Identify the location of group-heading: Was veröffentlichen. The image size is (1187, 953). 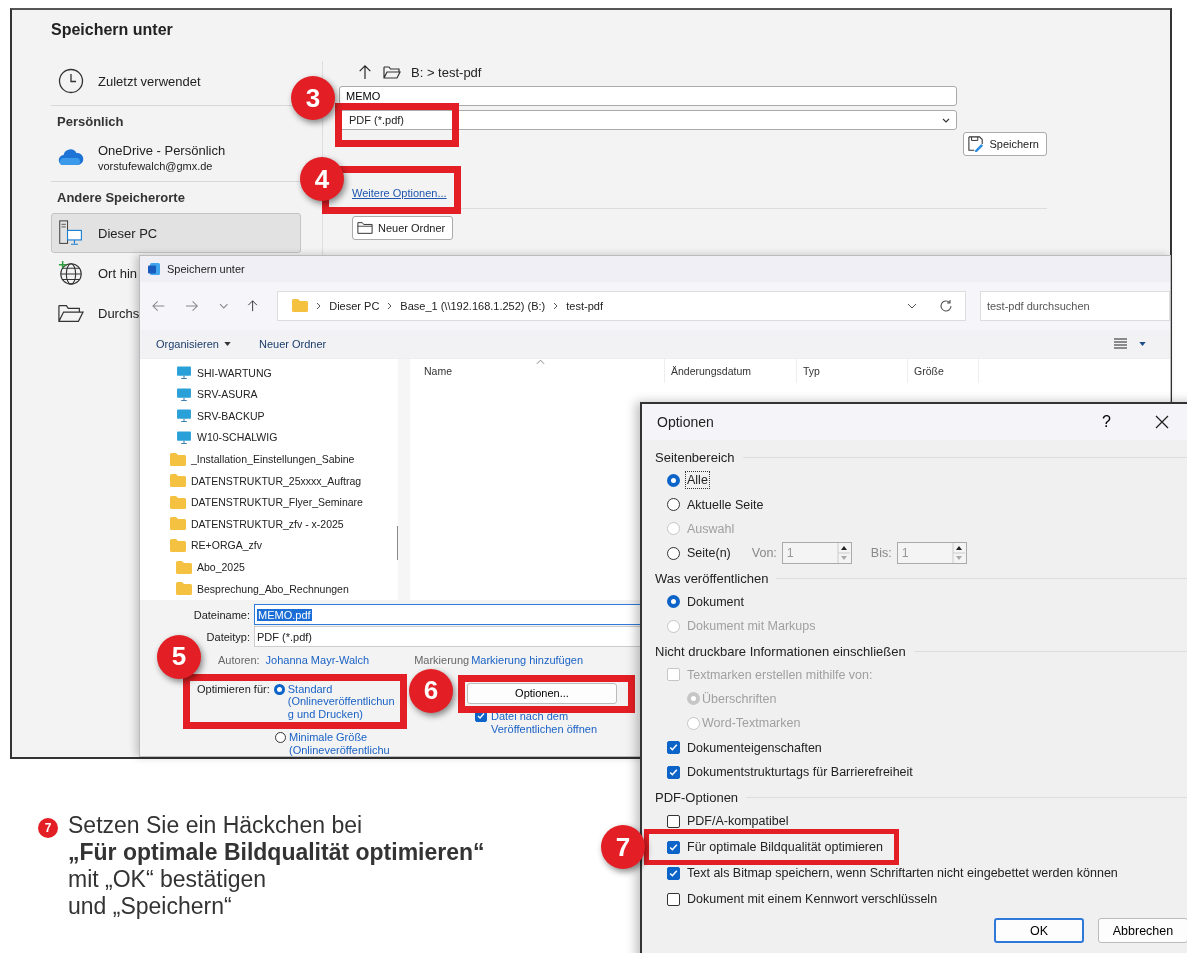
(712, 579).